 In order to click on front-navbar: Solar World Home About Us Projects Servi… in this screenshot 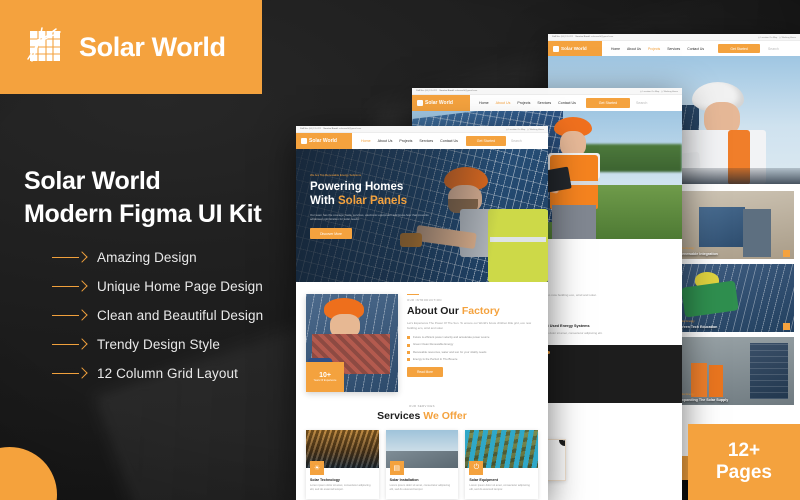, I will do `click(422, 141)`.